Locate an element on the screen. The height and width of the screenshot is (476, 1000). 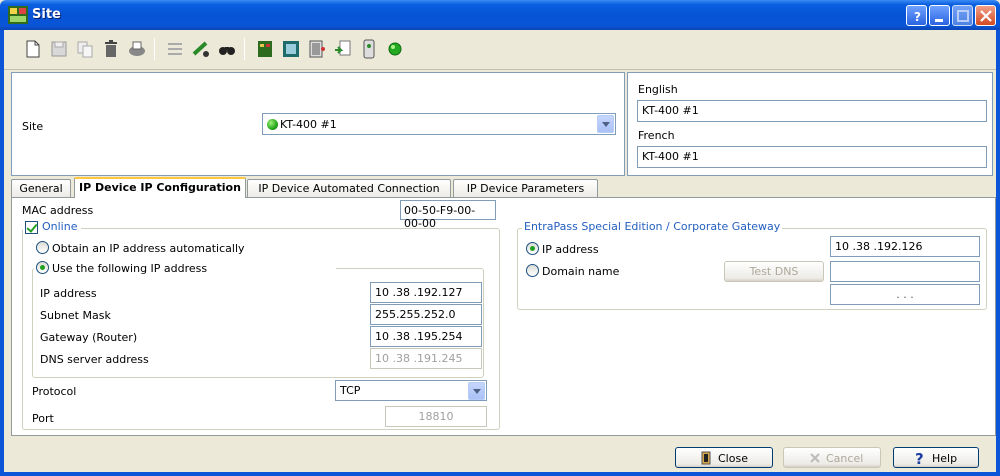
print-icon is located at coordinates (137, 49).